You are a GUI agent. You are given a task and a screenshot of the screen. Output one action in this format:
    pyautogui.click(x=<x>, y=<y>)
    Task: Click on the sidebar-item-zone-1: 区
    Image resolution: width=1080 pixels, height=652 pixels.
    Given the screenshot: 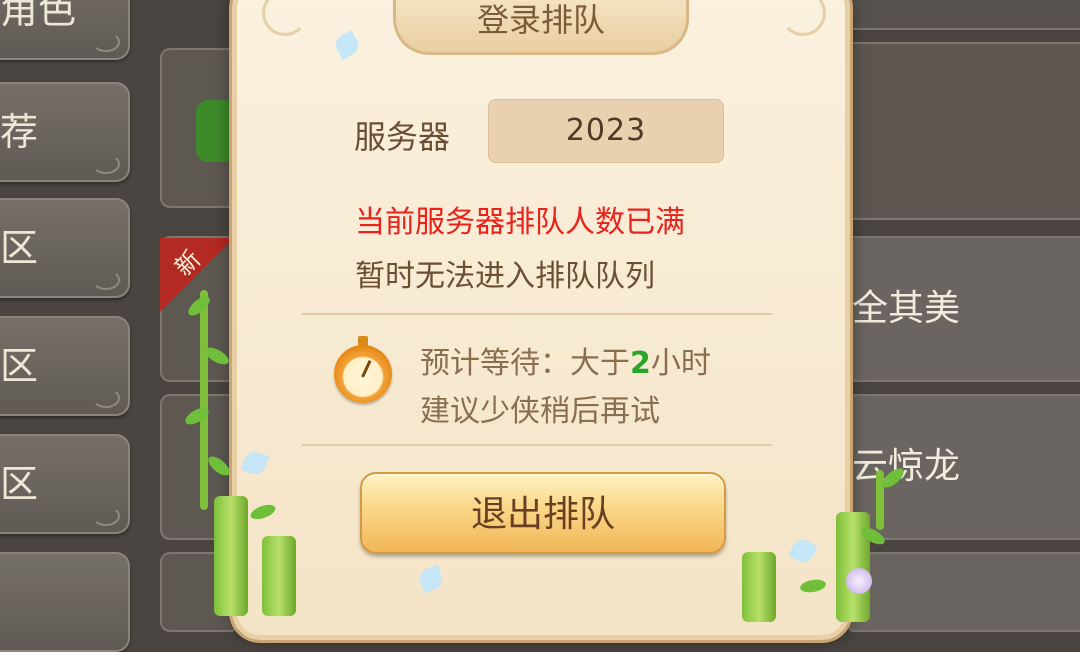 What is the action you would take?
    pyautogui.click(x=65, y=248)
    